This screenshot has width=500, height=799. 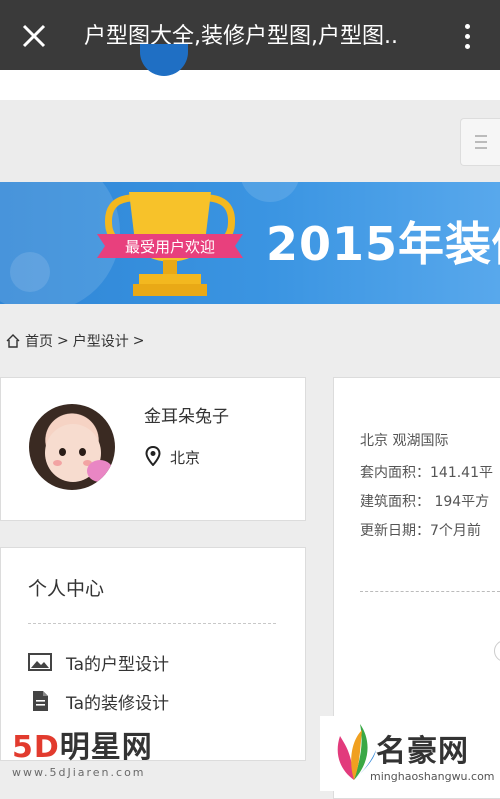 I want to click on close-icon, so click(x=34, y=36).